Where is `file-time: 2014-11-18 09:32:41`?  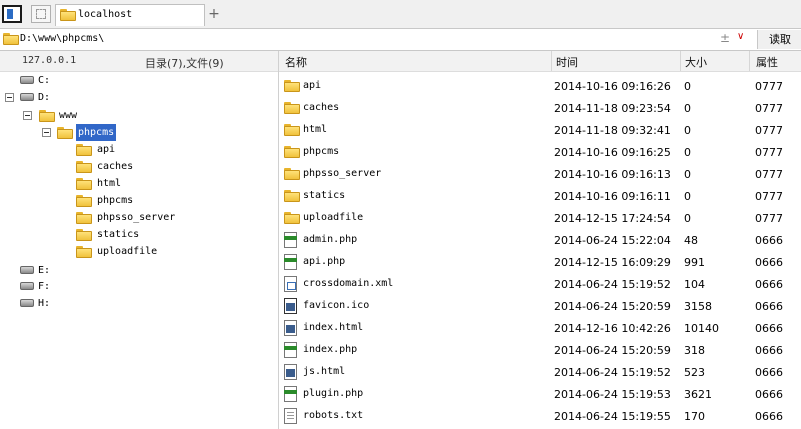
file-time: 2014-11-18 09:32:41 is located at coordinates (612, 130).